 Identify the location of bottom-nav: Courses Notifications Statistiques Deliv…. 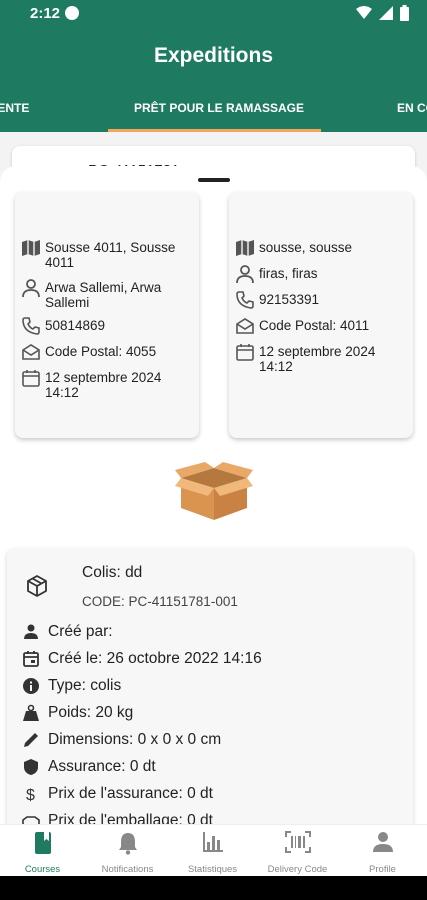
(213, 850).